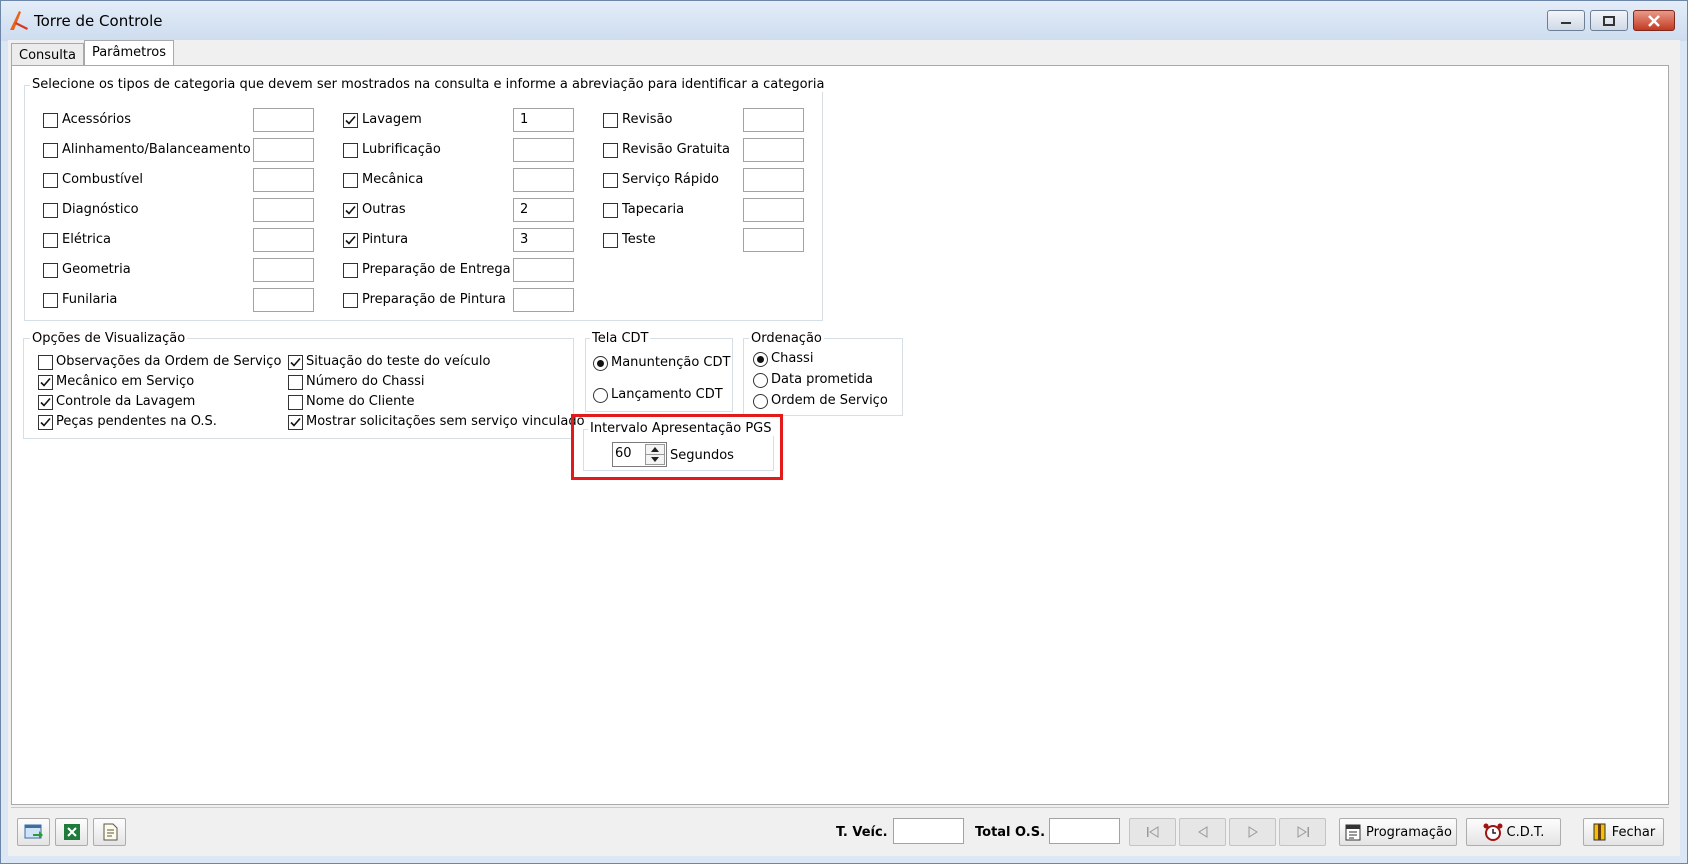  I want to click on vis-mecanico-em-servico-checkbox, so click(45, 382).